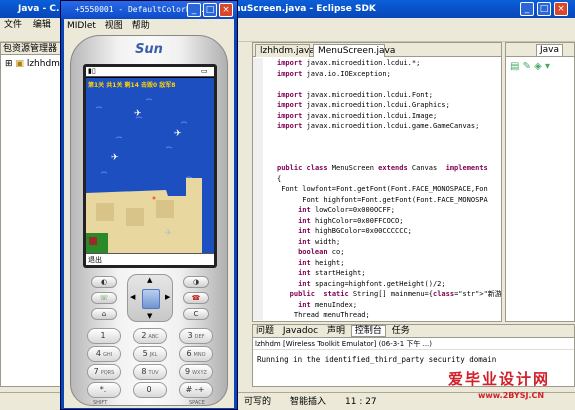 This screenshot has width=575, height=410. I want to click on key-3: 3 DEF, so click(196, 336).